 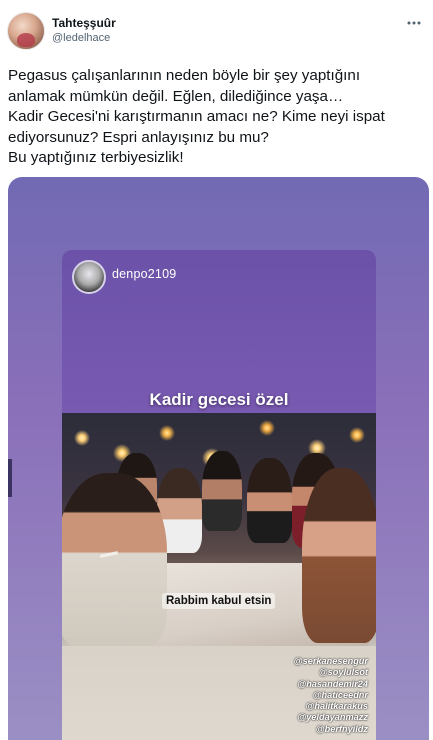 I want to click on tweet-header: Tahteşşuûr @ledelhace, so click(x=216, y=30).